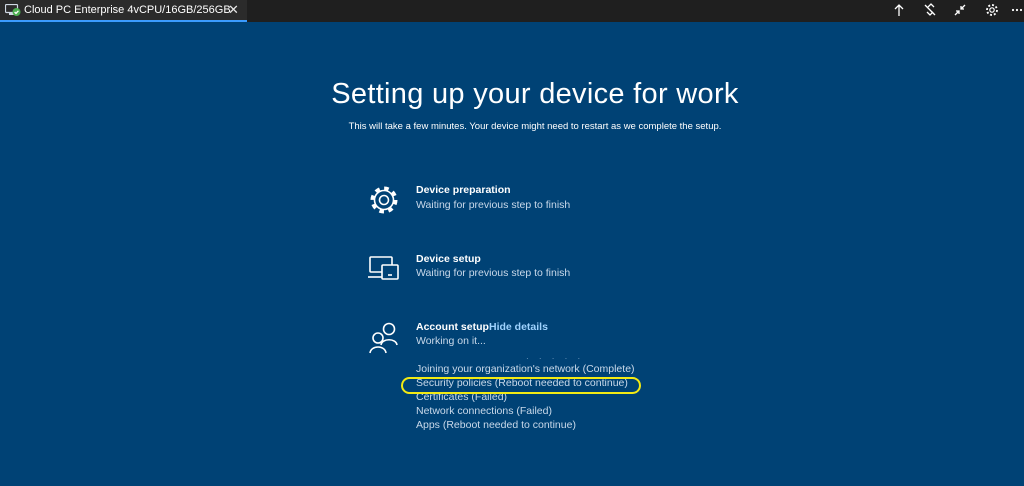 The width and height of the screenshot is (1024, 486). Describe the element at coordinates (384, 269) in the screenshot. I see `devices-icon` at that location.